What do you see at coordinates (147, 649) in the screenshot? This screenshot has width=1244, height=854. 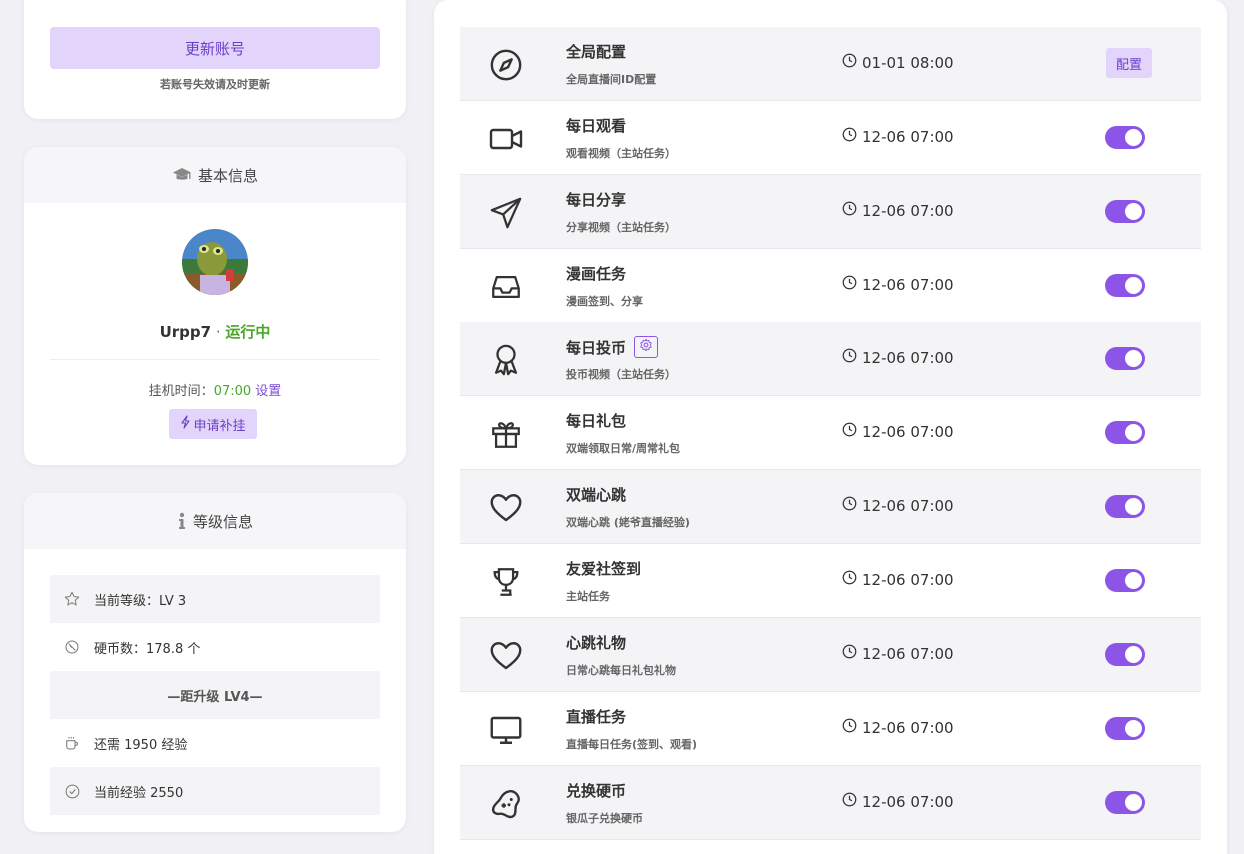 I see `coins-text: 硬币数：178.8 个` at bounding box center [147, 649].